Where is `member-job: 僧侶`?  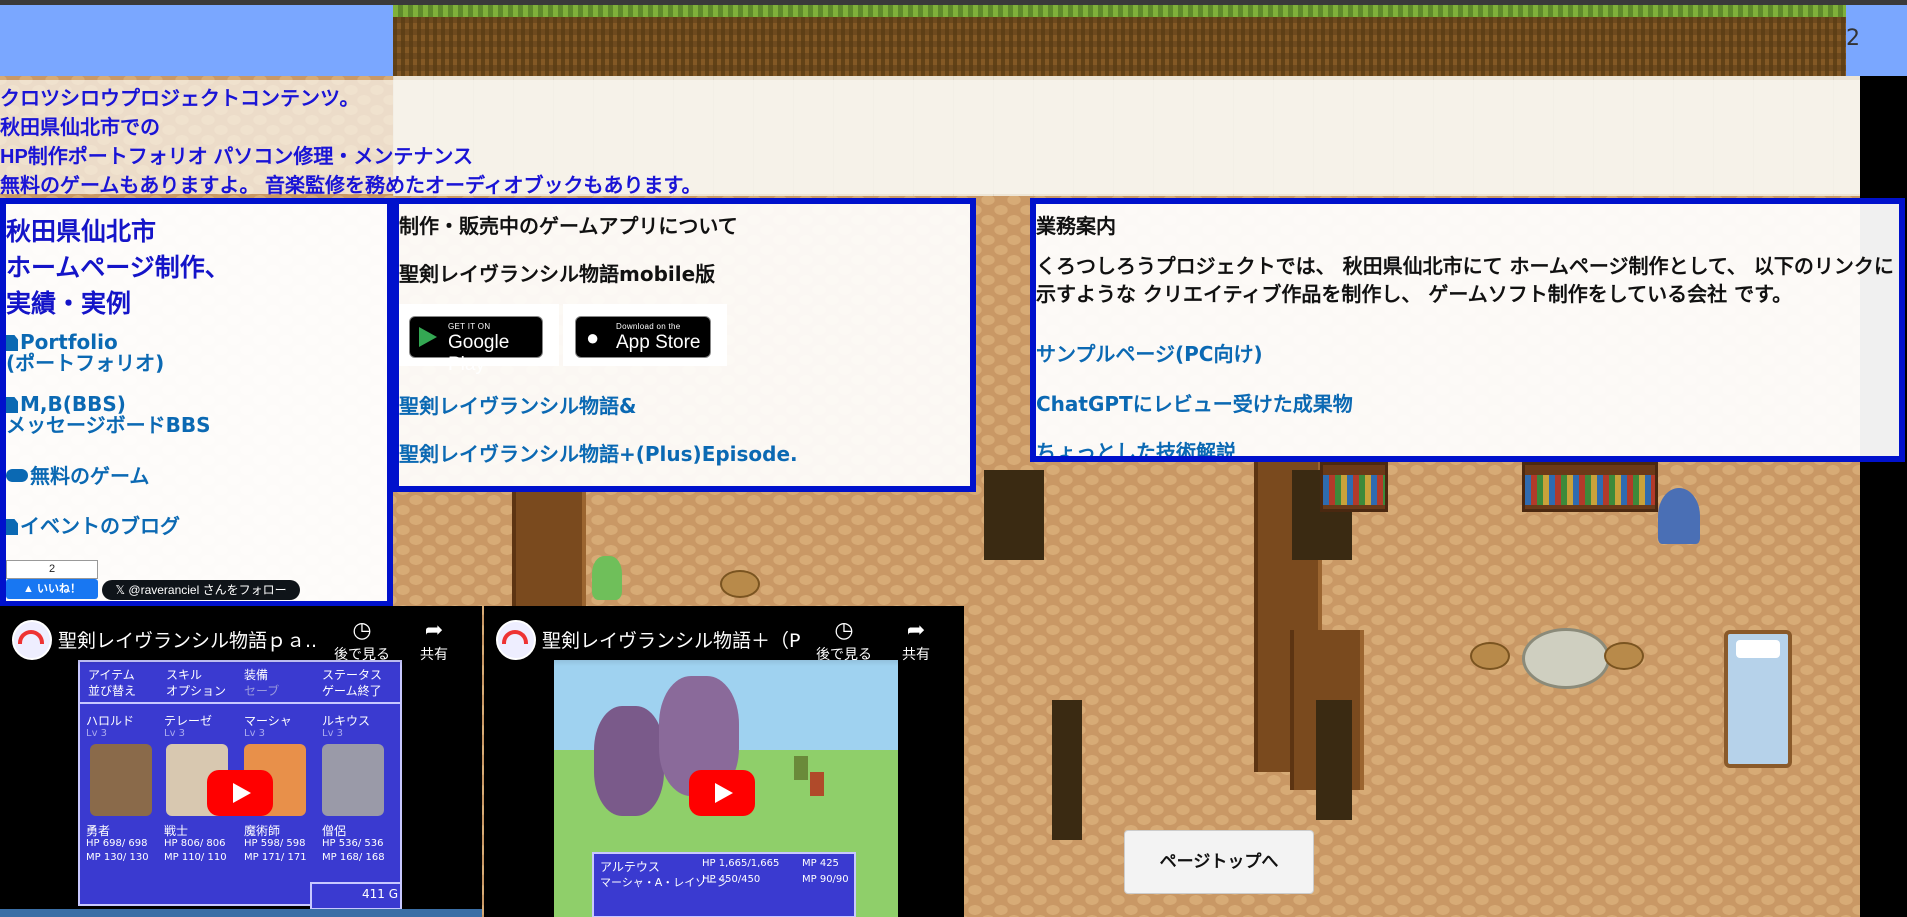
member-job: 僧侶 is located at coordinates (334, 831).